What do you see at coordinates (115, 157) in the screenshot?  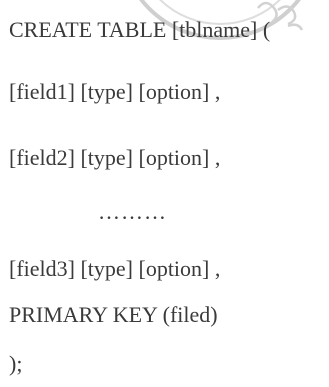 I see `field2-definition-line: [field2] [type] [option] ,` at bounding box center [115, 157].